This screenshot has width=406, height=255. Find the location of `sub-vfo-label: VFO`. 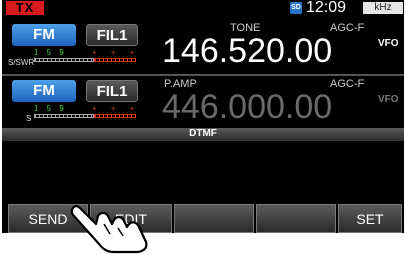

sub-vfo-label: VFO is located at coordinates (388, 99).